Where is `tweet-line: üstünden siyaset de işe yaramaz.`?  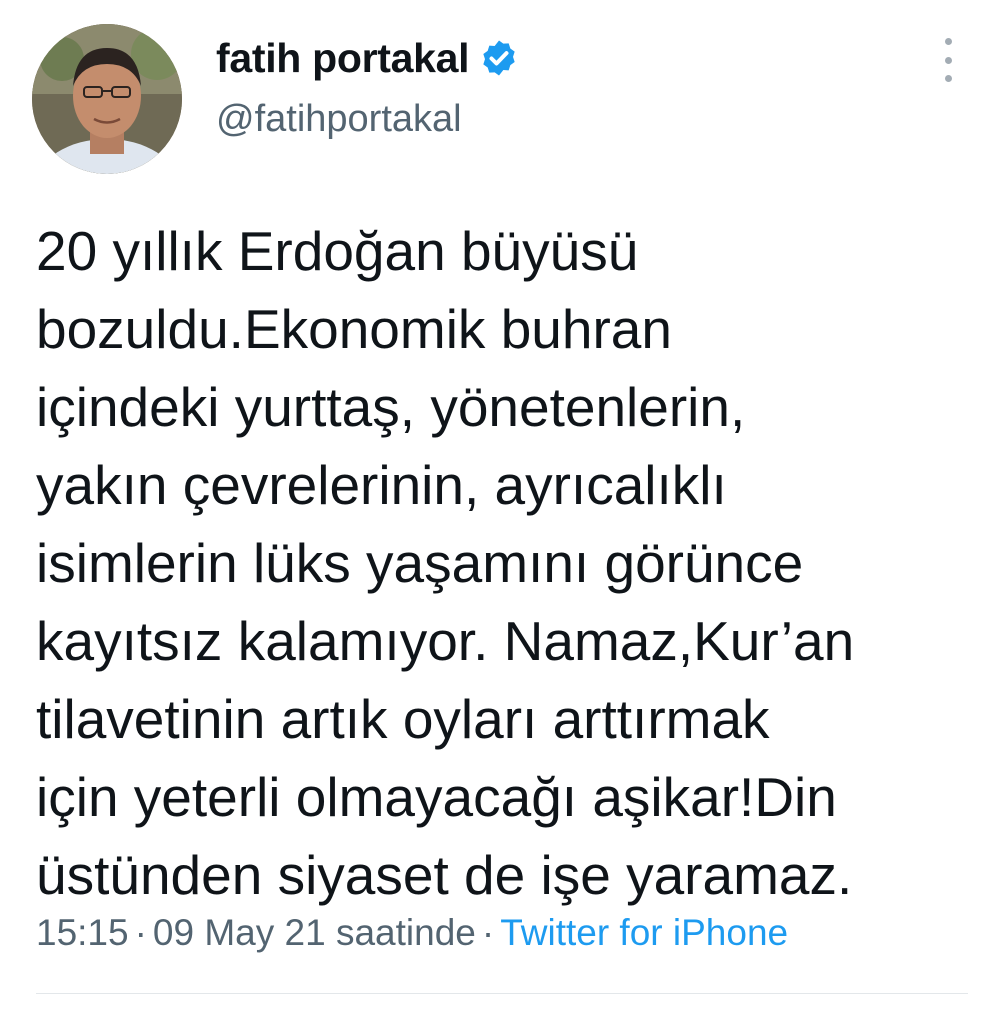
tweet-line: üstünden siyaset de işe yaramaz. is located at coordinates (444, 875).